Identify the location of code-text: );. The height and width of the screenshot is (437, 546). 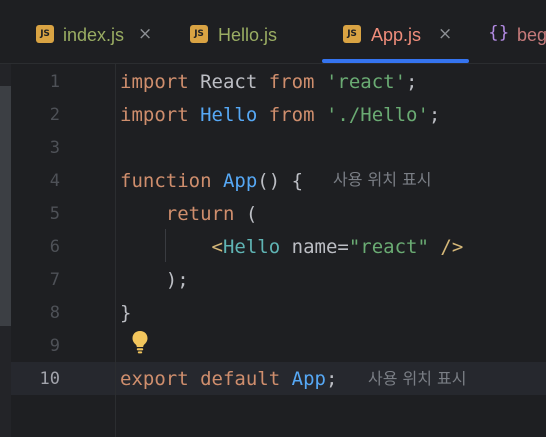
(154, 280).